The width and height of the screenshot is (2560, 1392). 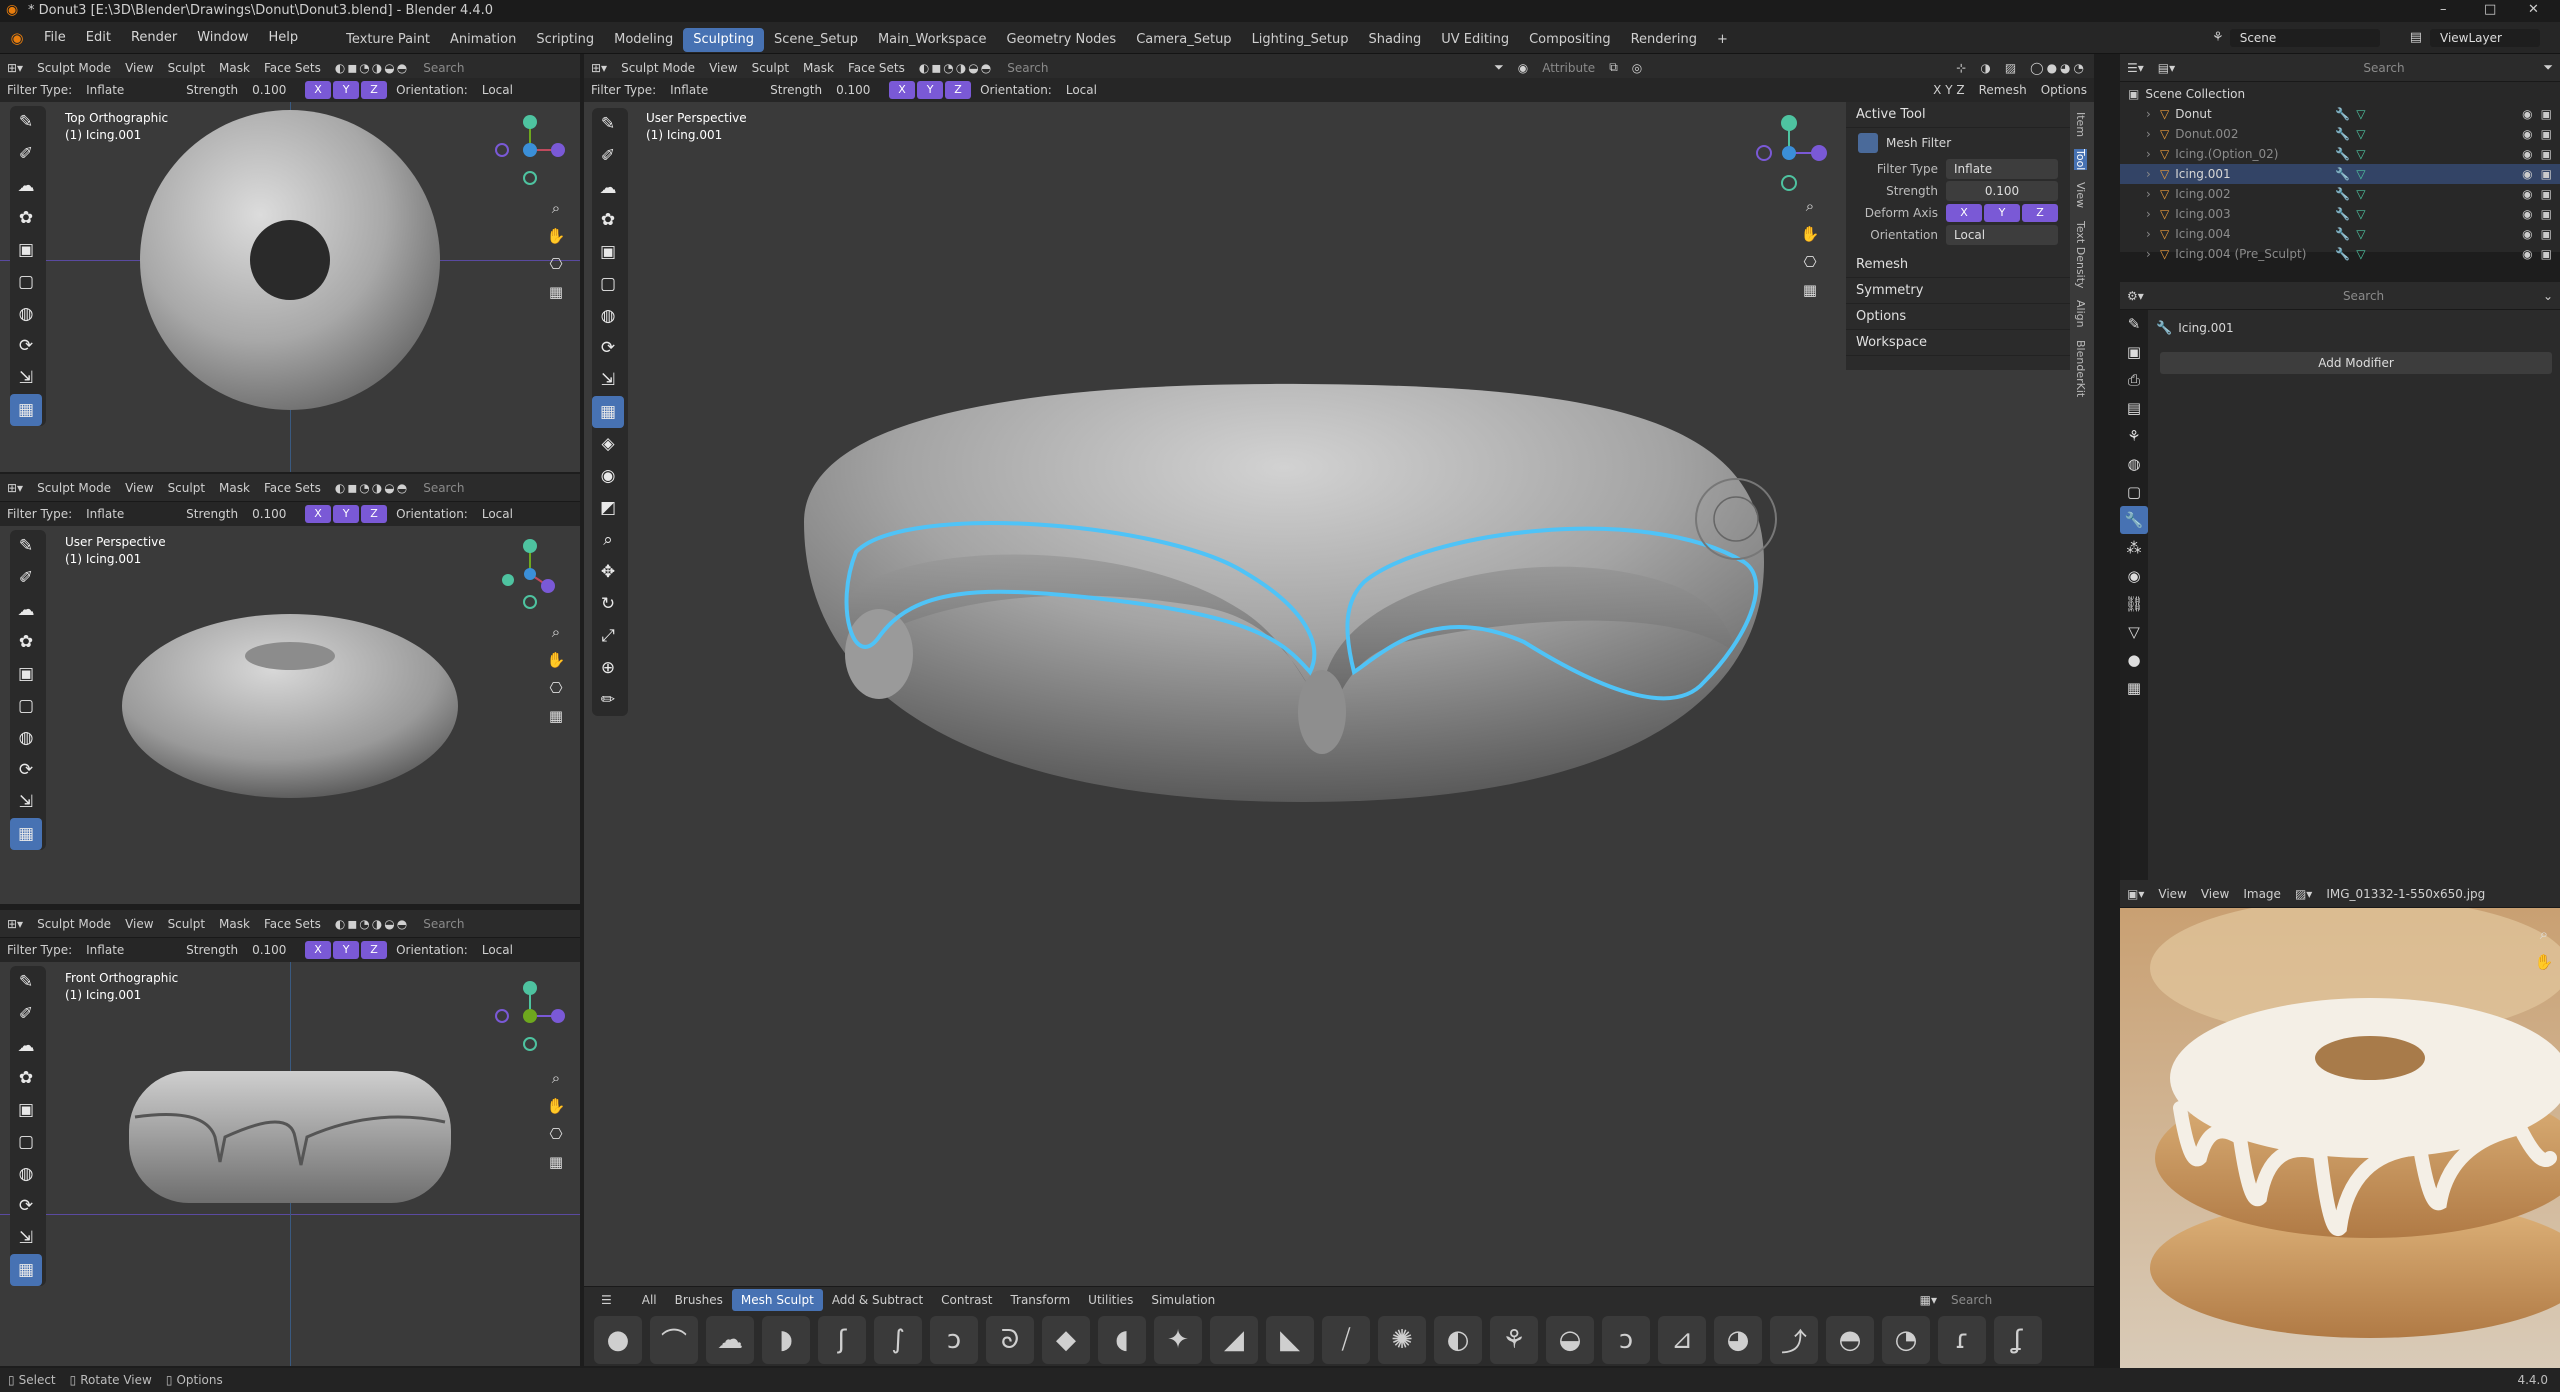 I want to click on tool-tab-icon: ✎, so click(x=2134, y=324).